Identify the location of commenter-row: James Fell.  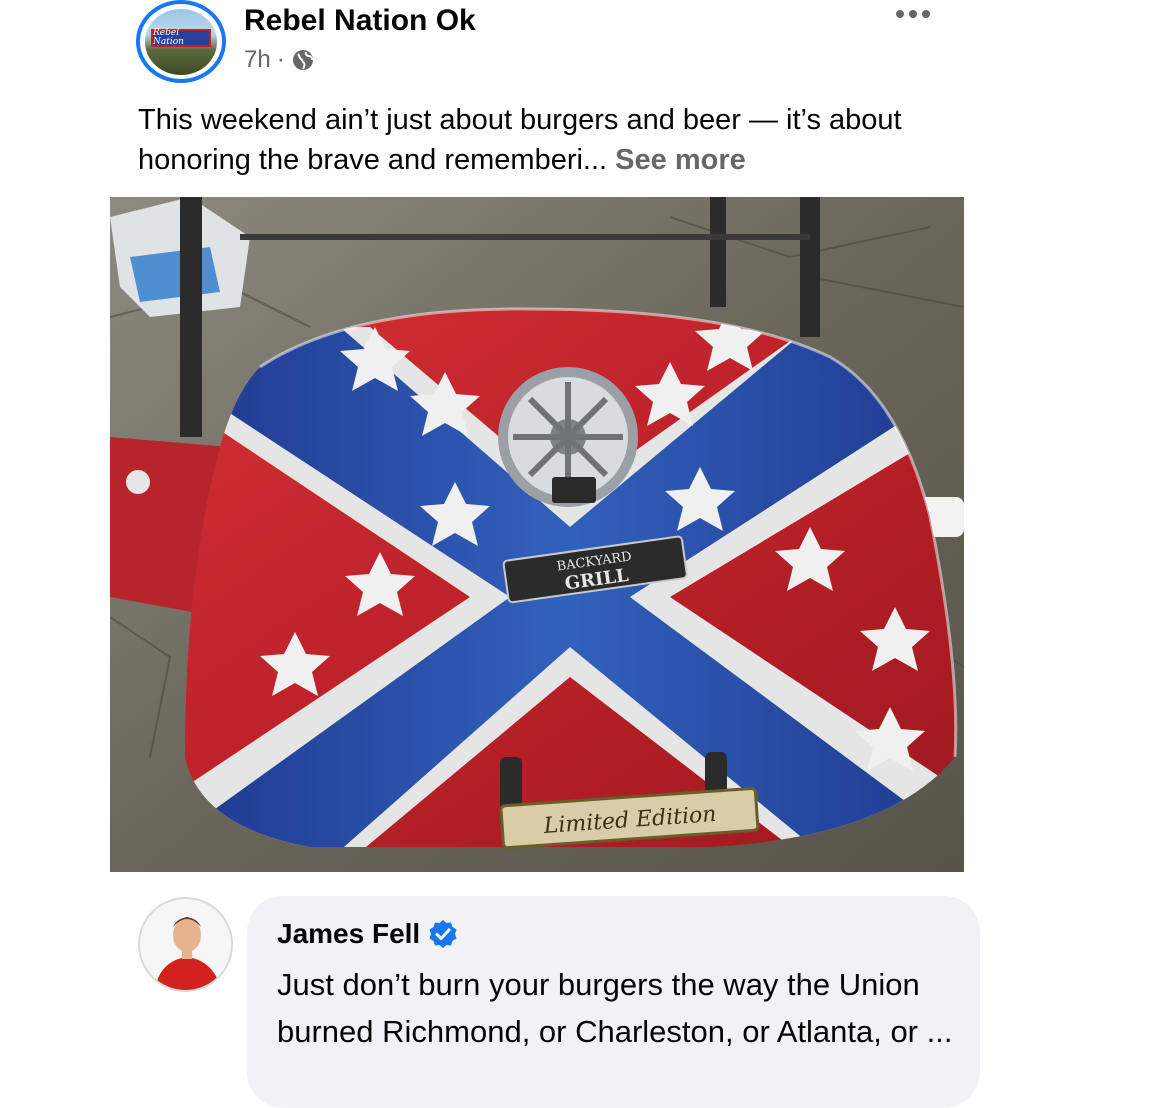
(367, 934).